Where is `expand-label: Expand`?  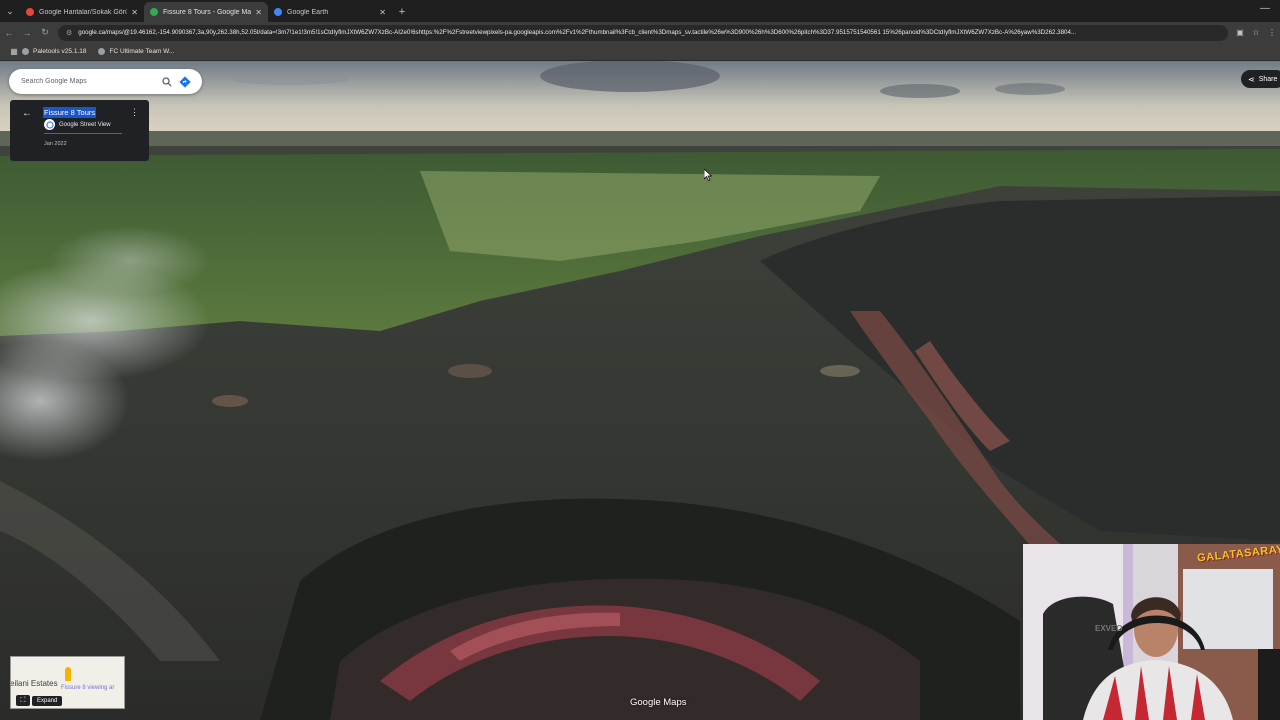 expand-label: Expand is located at coordinates (47, 700).